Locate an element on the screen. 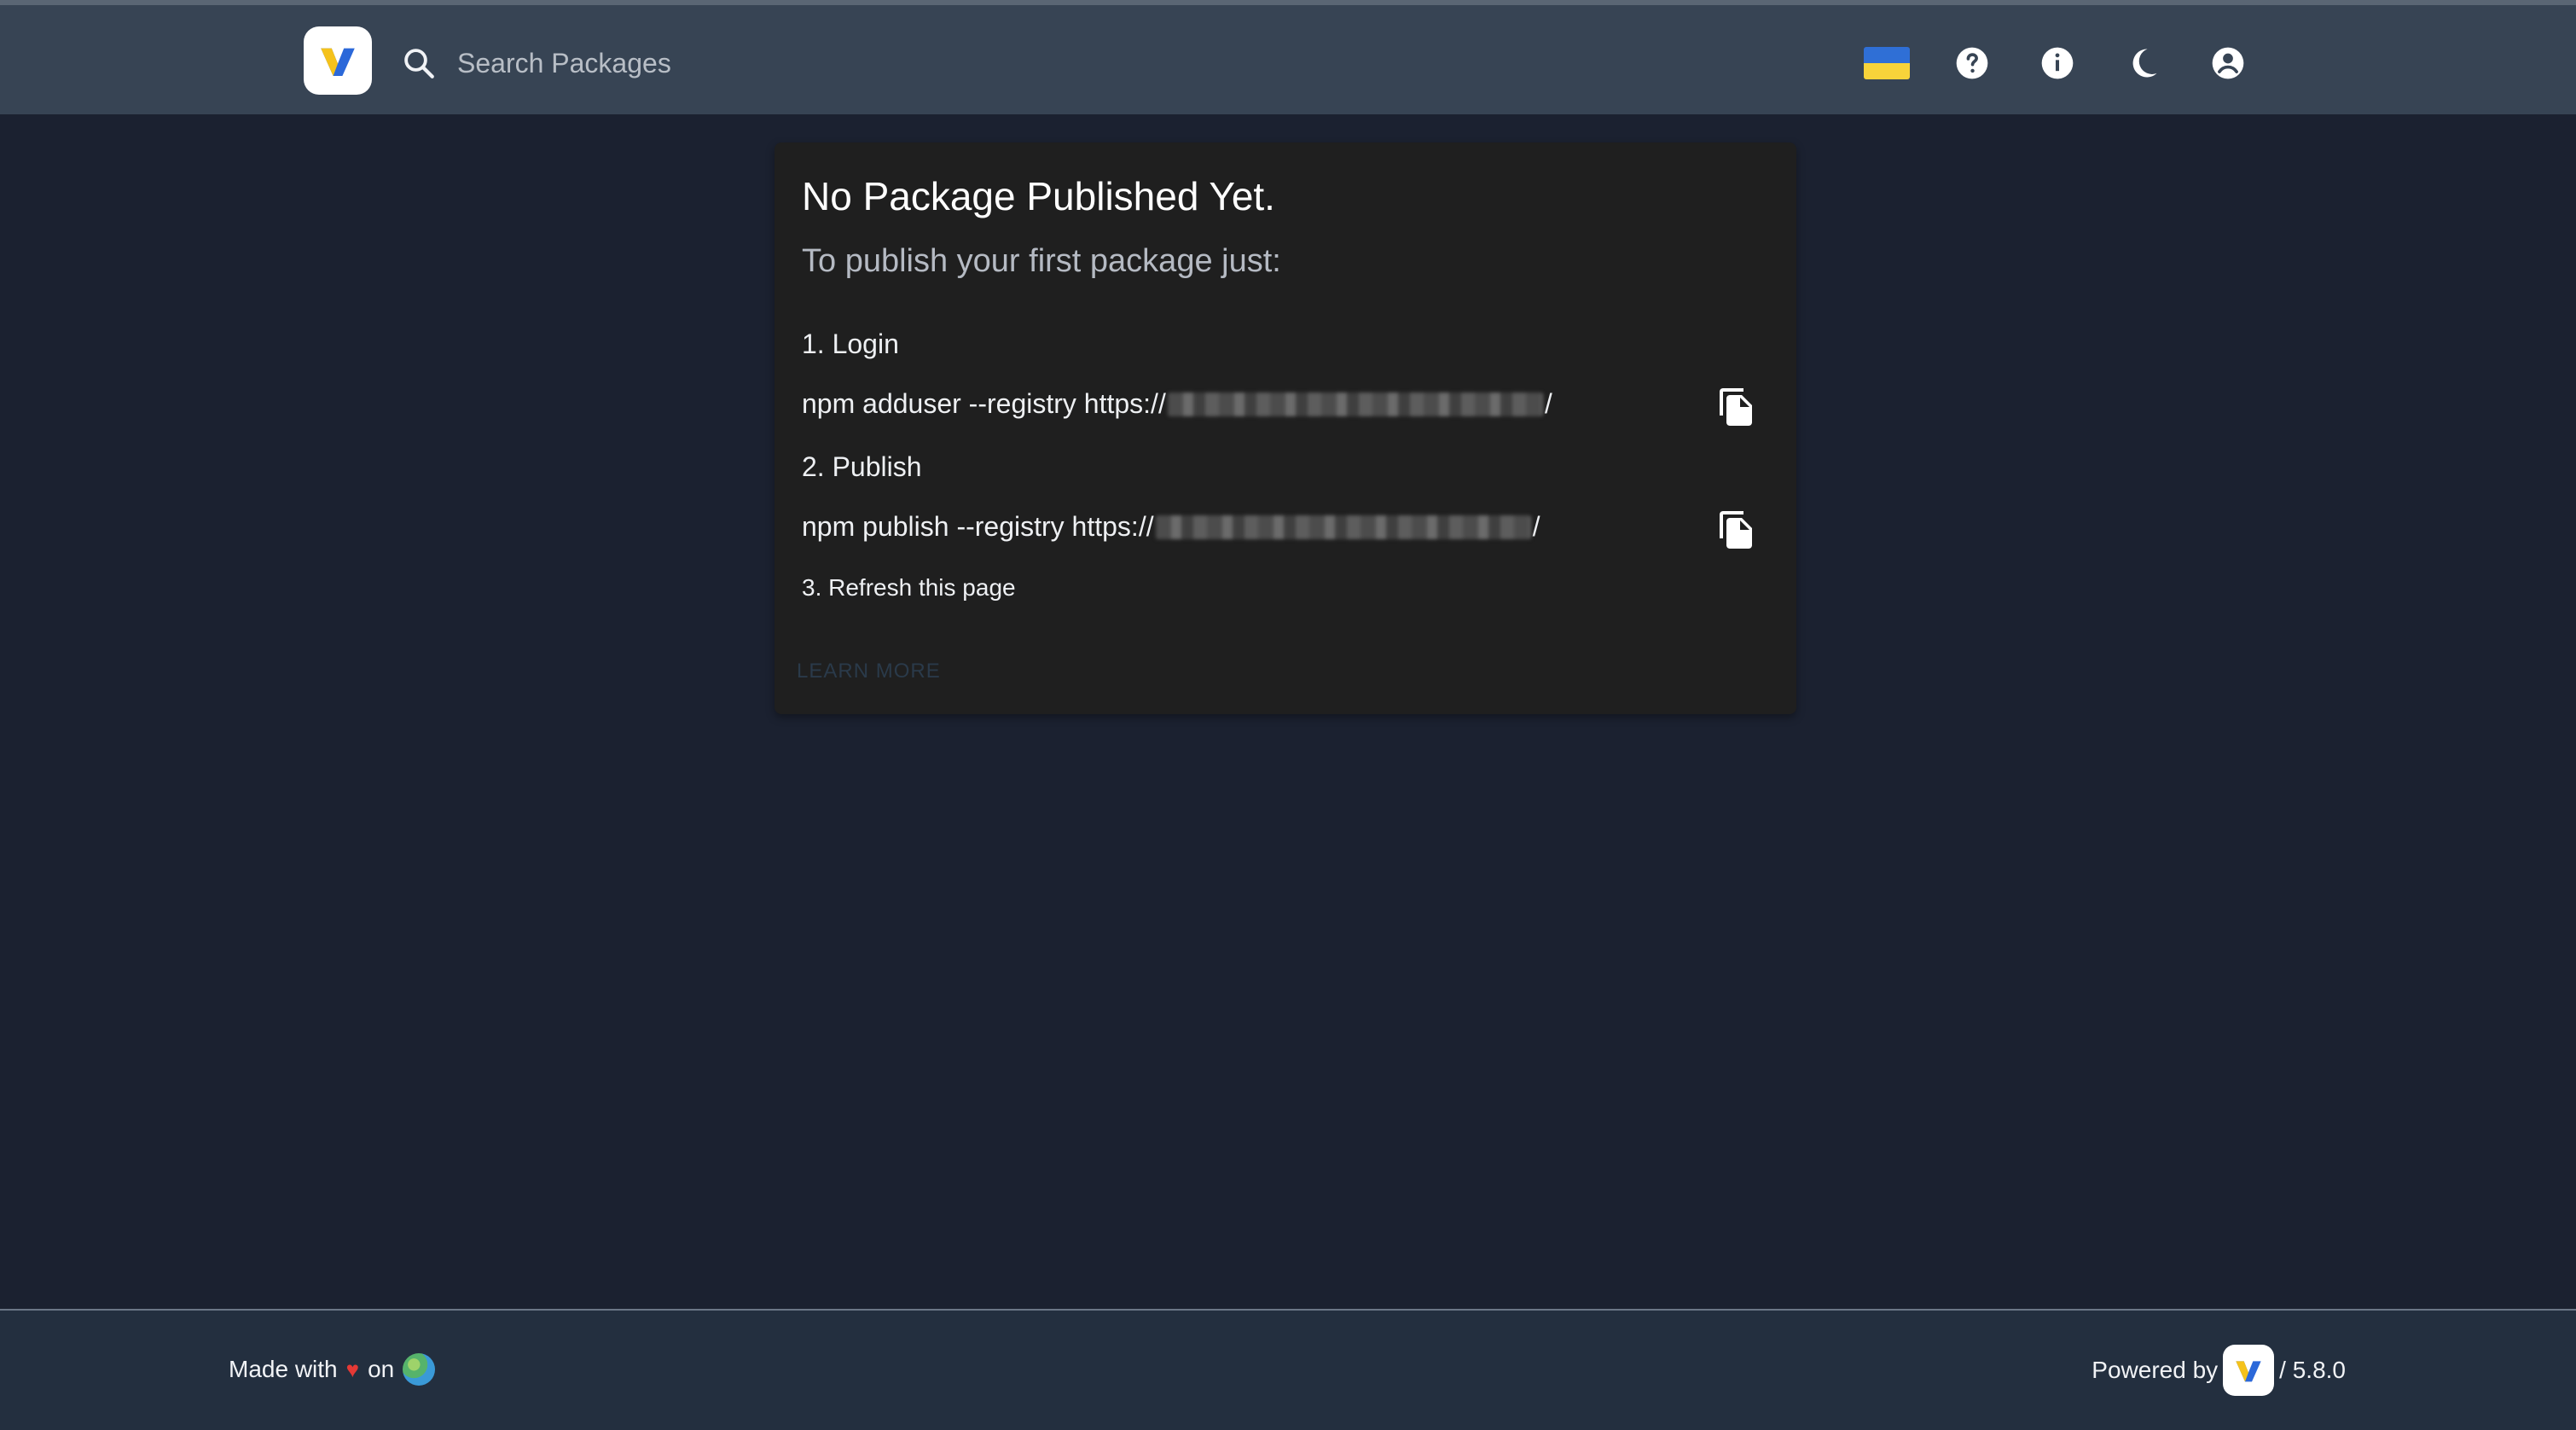  login-command-prefix: npm adduser --registry https:// is located at coordinates (984, 403).